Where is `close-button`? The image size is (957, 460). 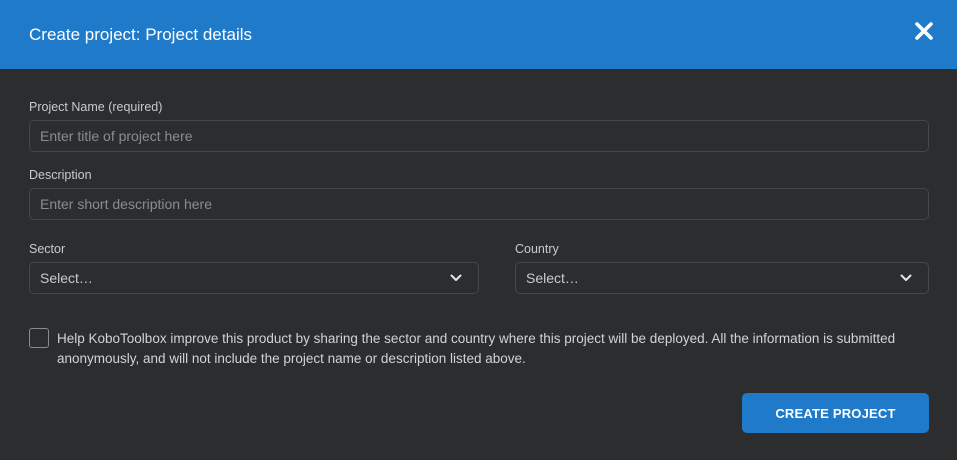
close-button is located at coordinates (924, 31).